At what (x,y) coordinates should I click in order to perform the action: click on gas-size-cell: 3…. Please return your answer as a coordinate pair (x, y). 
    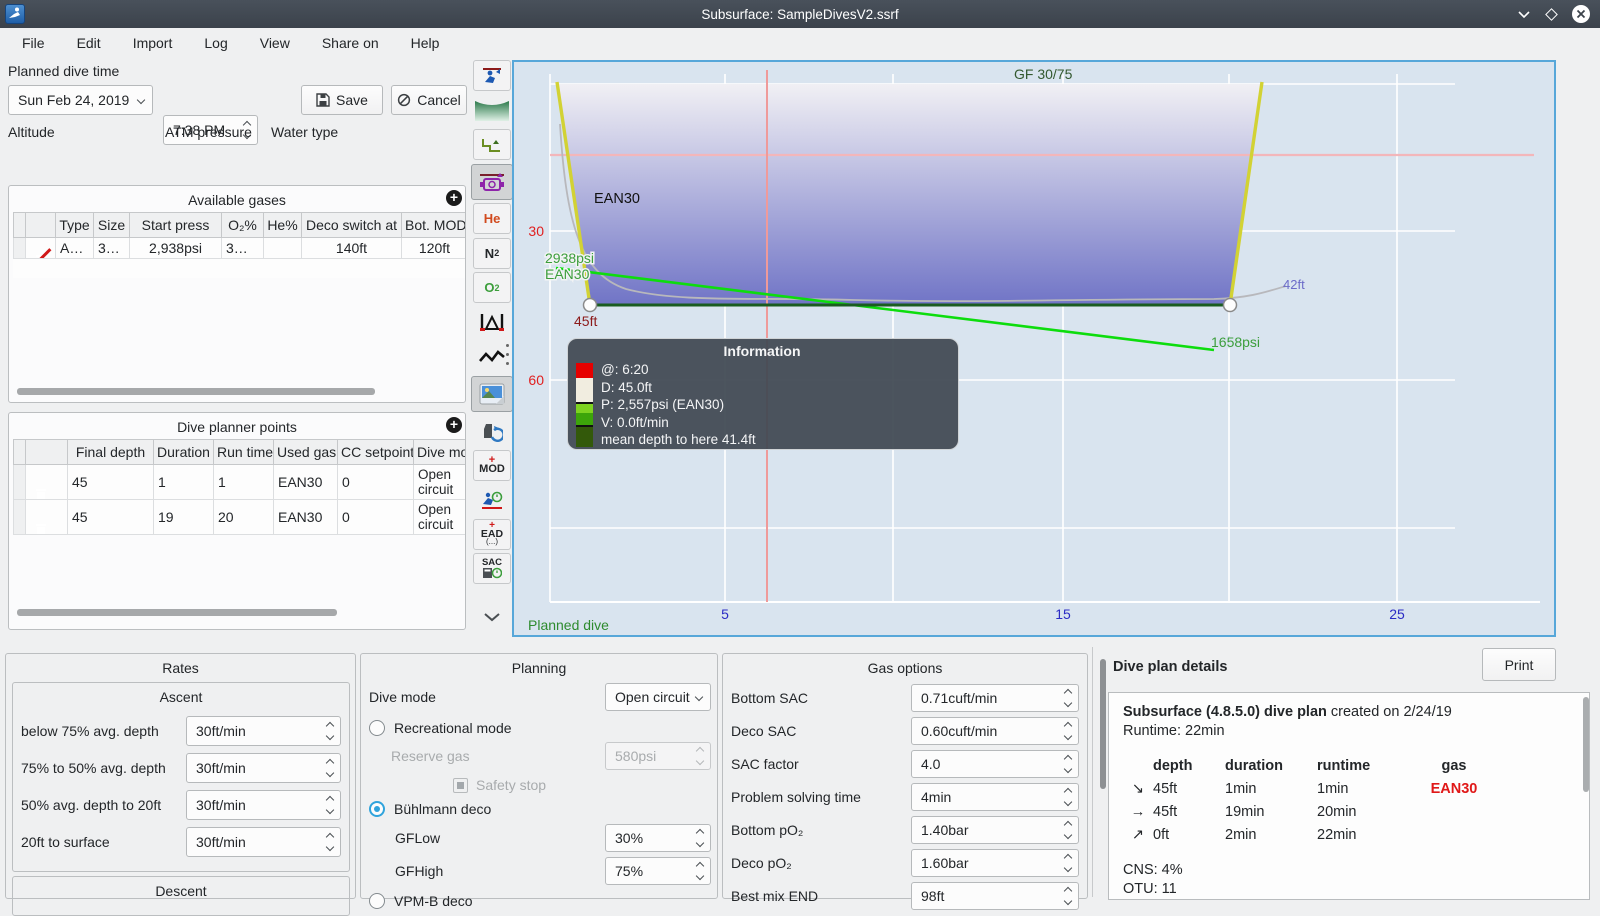
    Looking at the image, I should click on (111, 248).